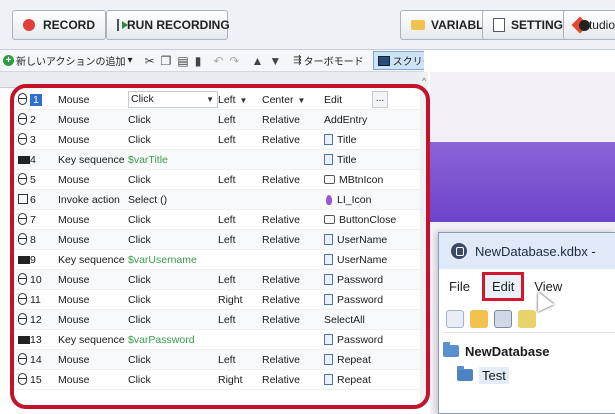 The width and height of the screenshot is (615, 414). Describe the element at coordinates (372, 320) in the screenshot. I see `target-element: SelectAll` at that location.